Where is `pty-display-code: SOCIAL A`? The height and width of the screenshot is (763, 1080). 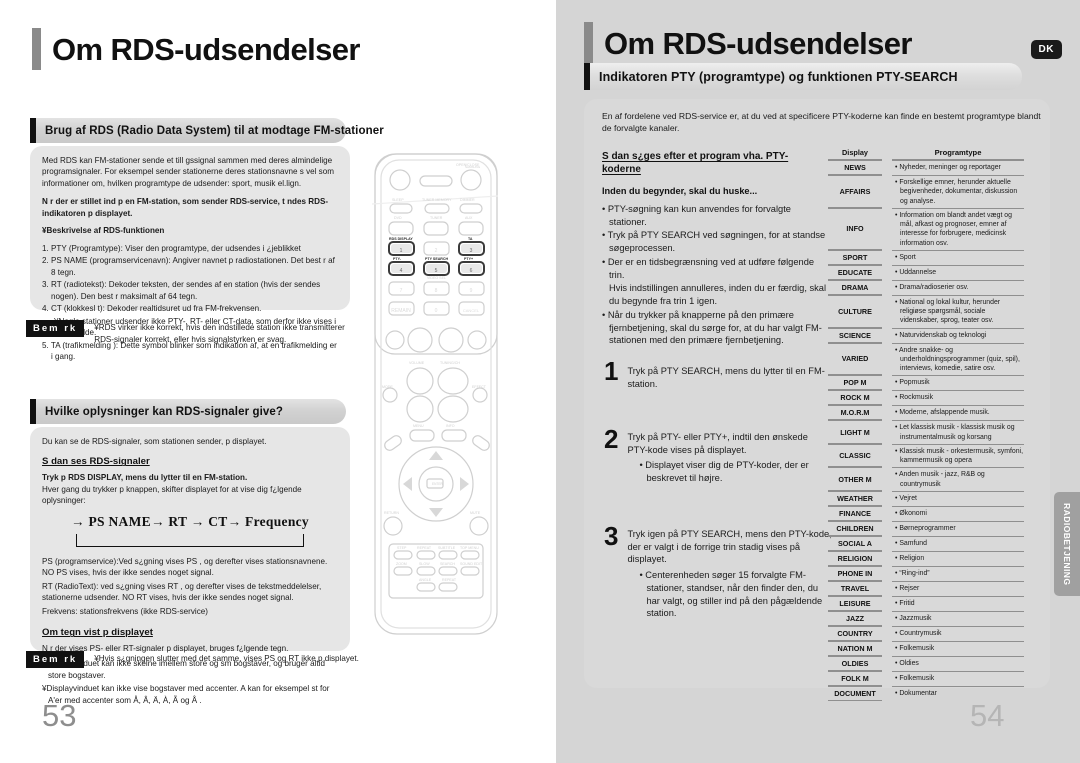 pty-display-code: SOCIAL A is located at coordinates (855, 543).